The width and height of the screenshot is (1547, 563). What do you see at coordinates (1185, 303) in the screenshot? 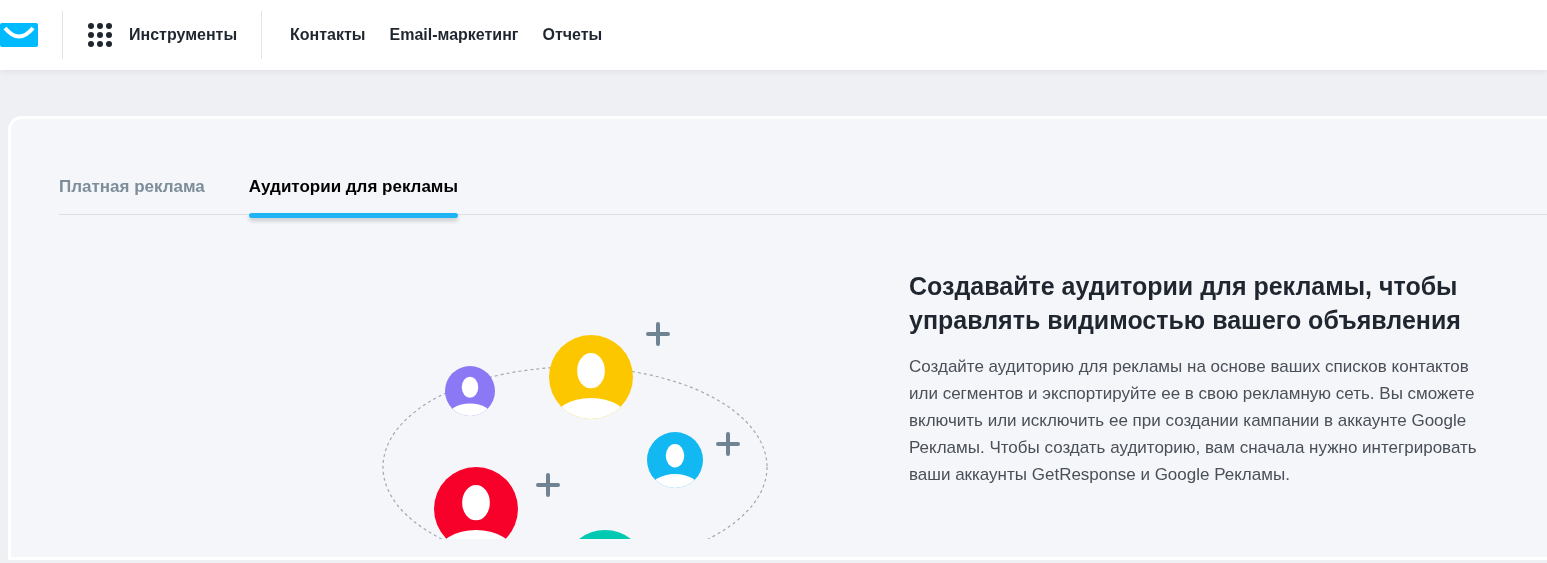
I see `section-heading: Создавайте аудитории для рекламы, чтобы управлять видимостью вашего объявления` at bounding box center [1185, 303].